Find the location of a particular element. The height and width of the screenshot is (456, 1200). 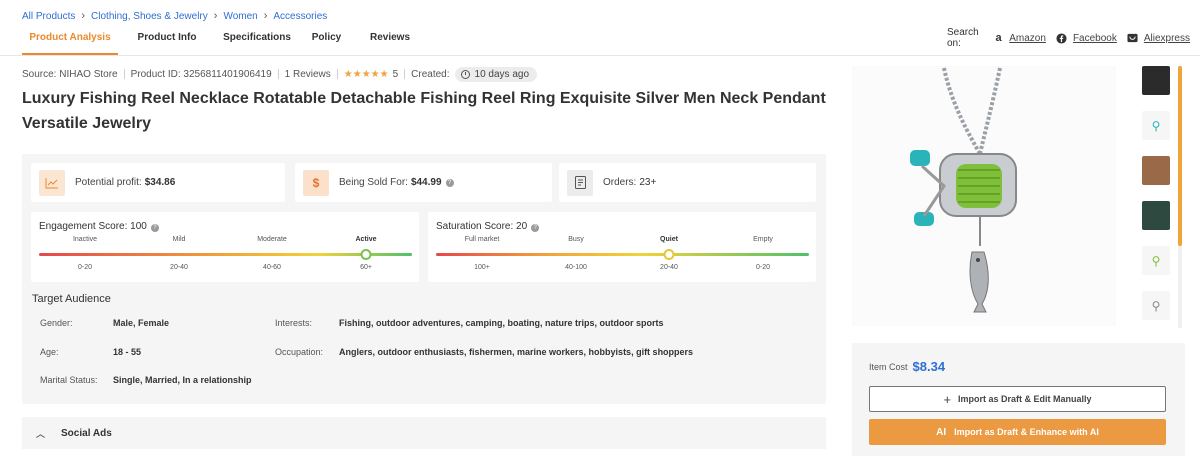

search-on-bar: Search on: a Amazon Facebook Aliexpress is located at coordinates (1073, 38).